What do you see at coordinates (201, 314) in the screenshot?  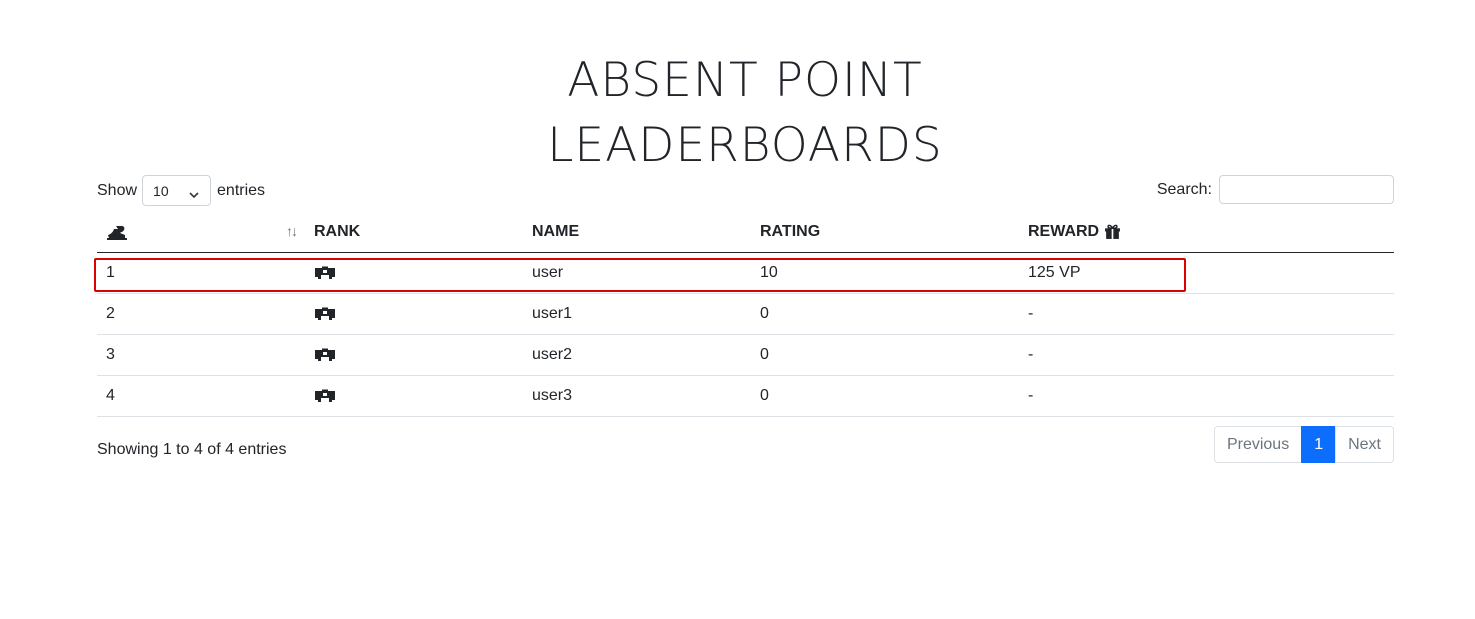 I see `cell-position: 2` at bounding box center [201, 314].